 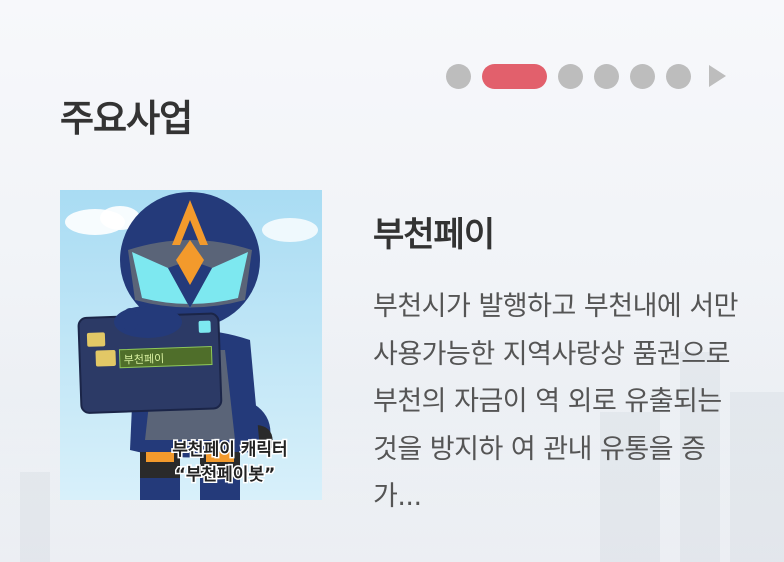 I want to click on play-arrow-icon, so click(x=717, y=76).